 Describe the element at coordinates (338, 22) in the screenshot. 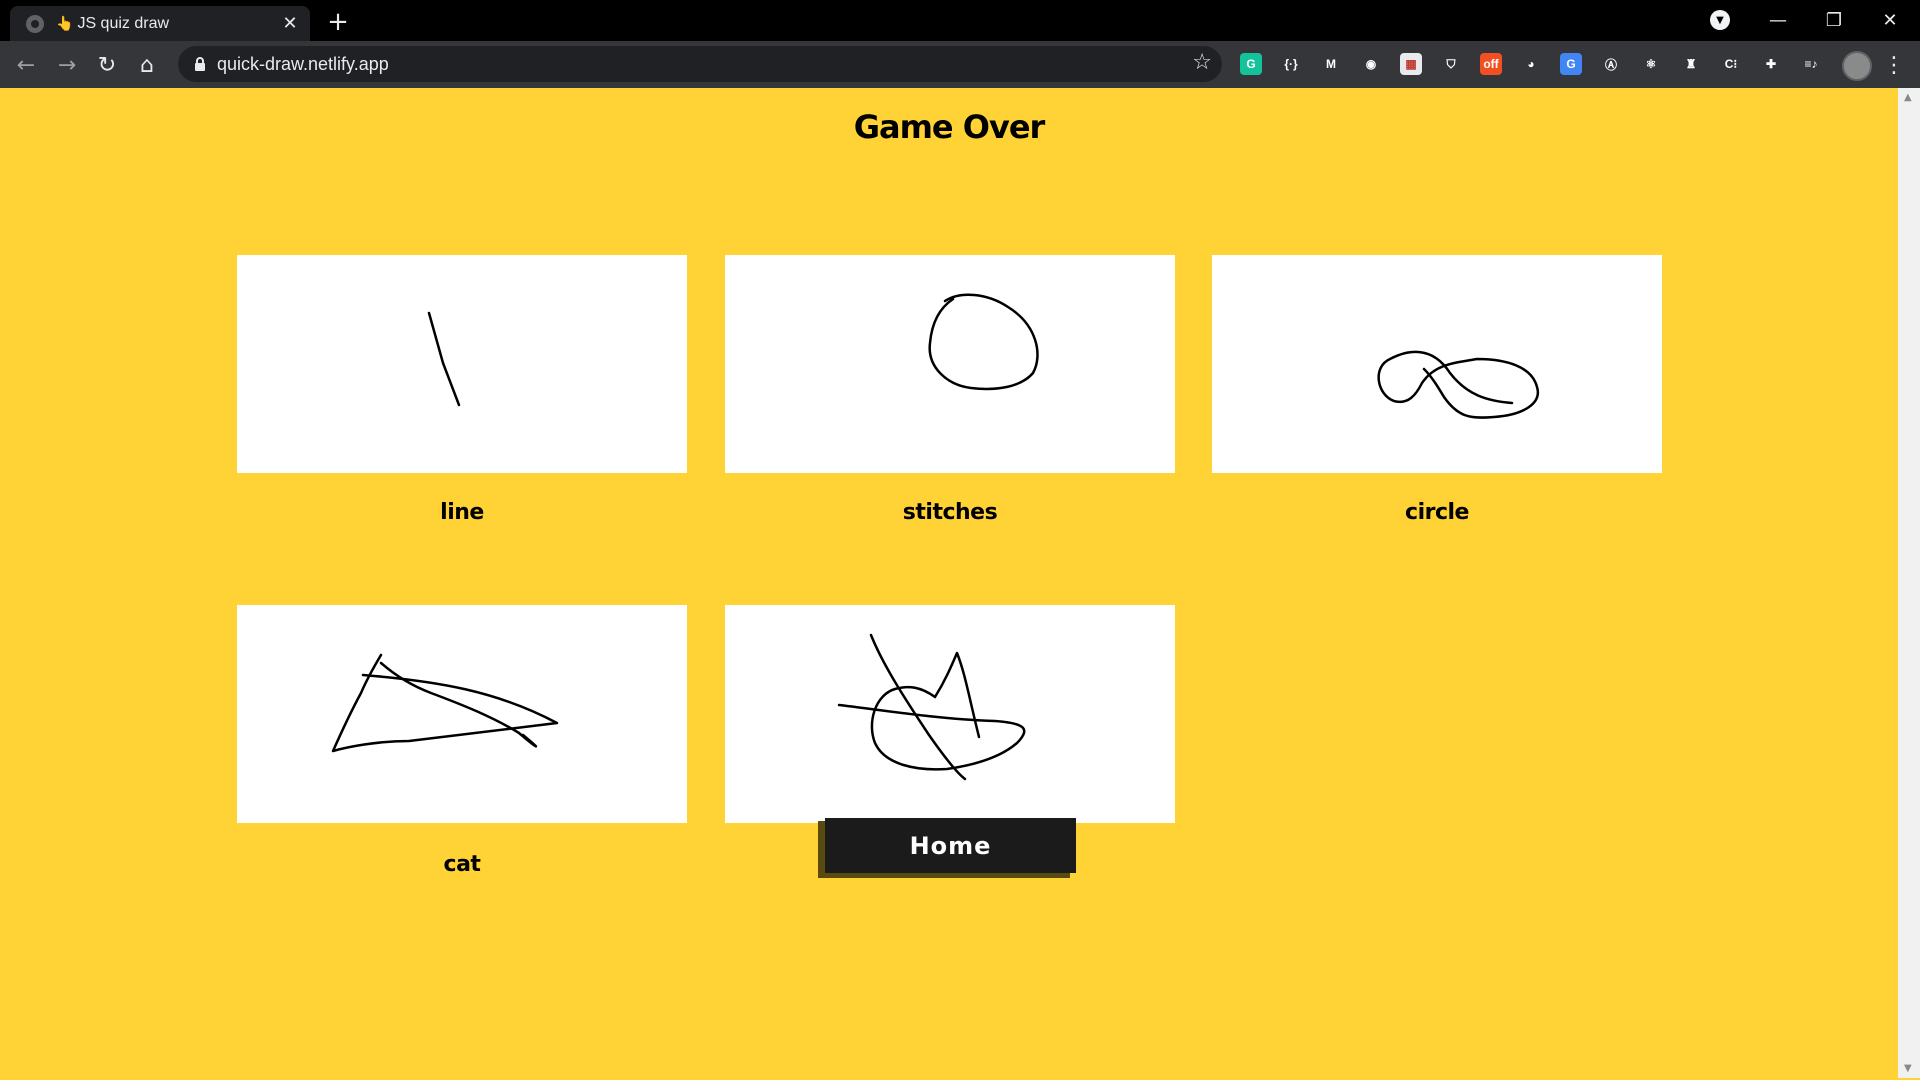

I see `new-tab-button: +` at that location.